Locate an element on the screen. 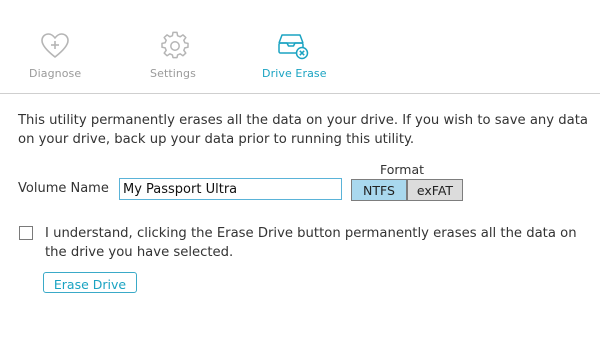 This screenshot has height=338, width=600. tab-diagnose: Diagnose is located at coordinates (60, 46).